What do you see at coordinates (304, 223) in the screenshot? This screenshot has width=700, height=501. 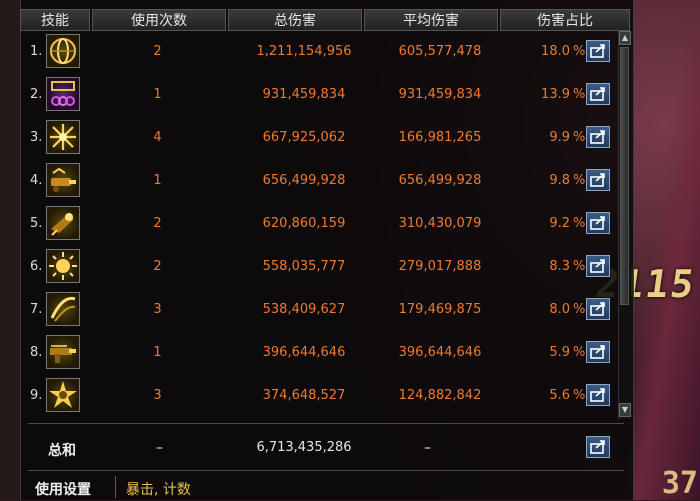 I see `total-damage: 620,860,159` at bounding box center [304, 223].